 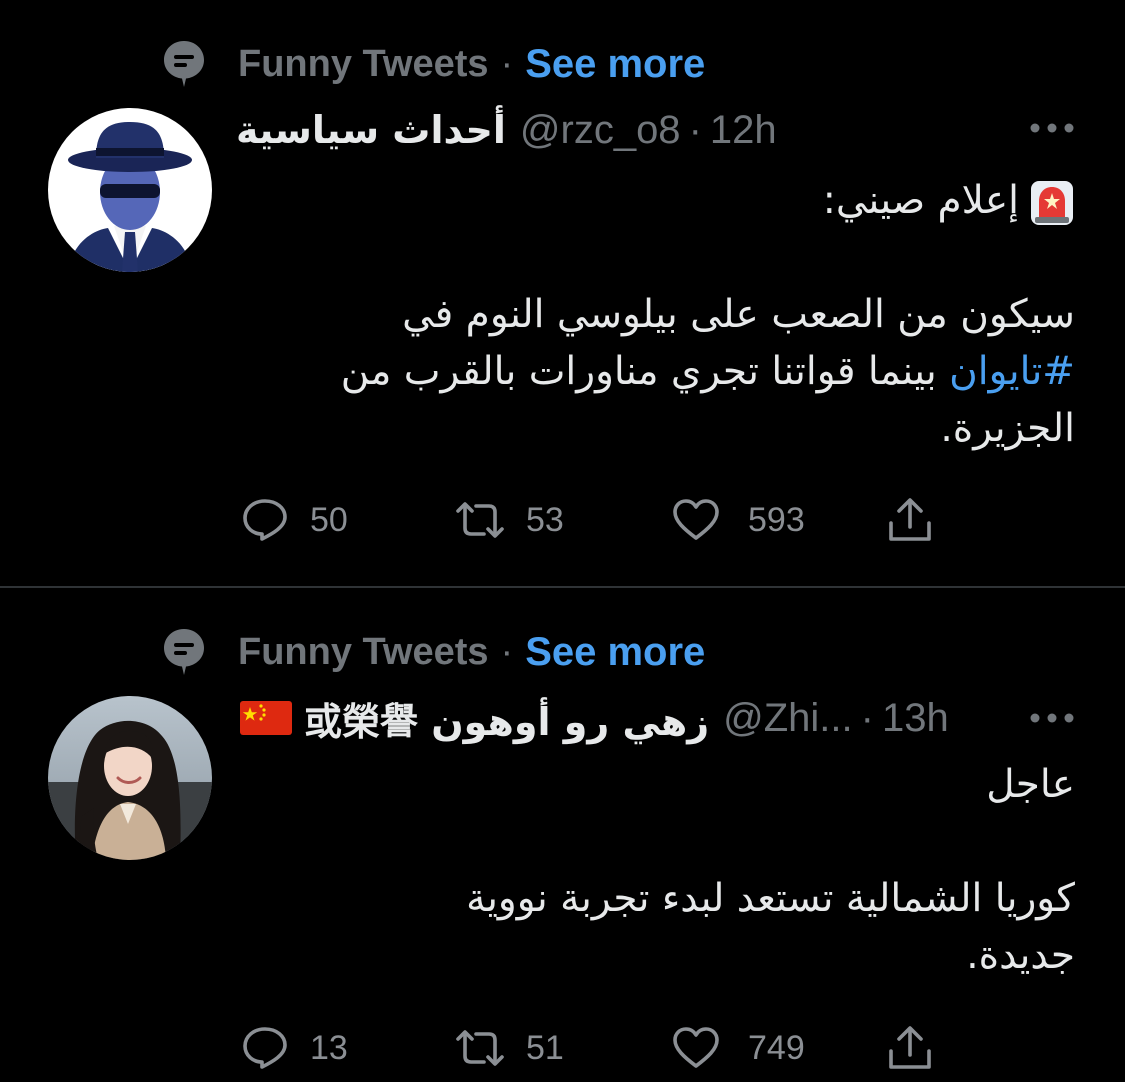 I want to click on spy-avatar-icon, so click(x=130, y=190).